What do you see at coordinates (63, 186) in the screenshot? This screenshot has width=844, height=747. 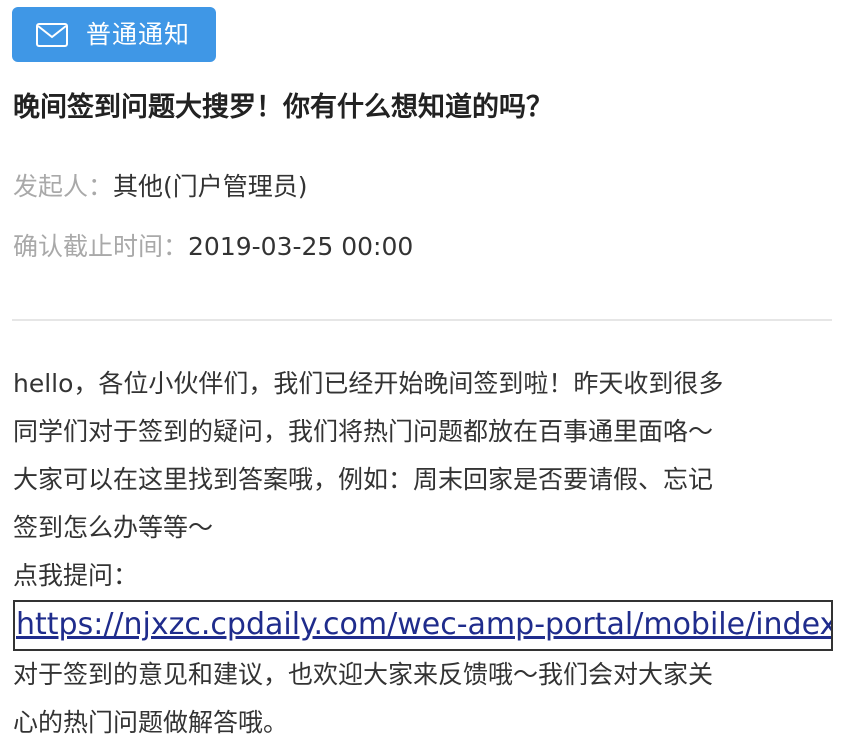 I see `initiator-label: 发起人：` at bounding box center [63, 186].